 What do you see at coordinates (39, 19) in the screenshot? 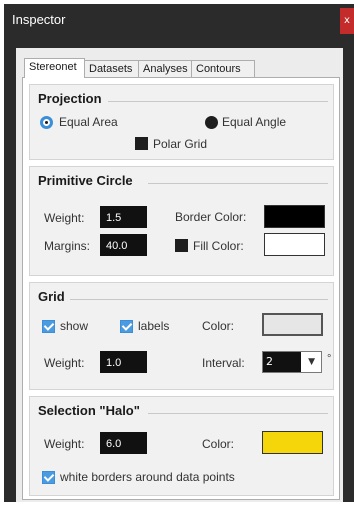
I see `window-title: Inspector` at bounding box center [39, 19].